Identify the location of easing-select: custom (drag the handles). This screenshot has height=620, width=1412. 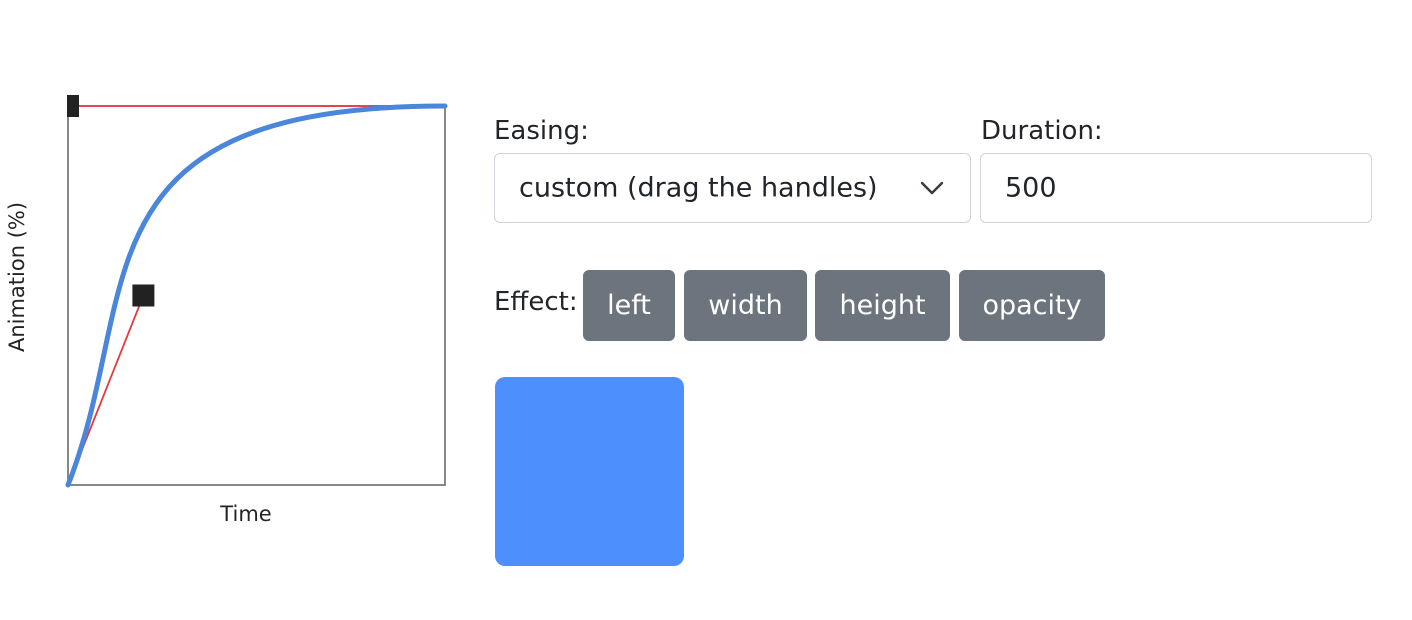
(732, 188).